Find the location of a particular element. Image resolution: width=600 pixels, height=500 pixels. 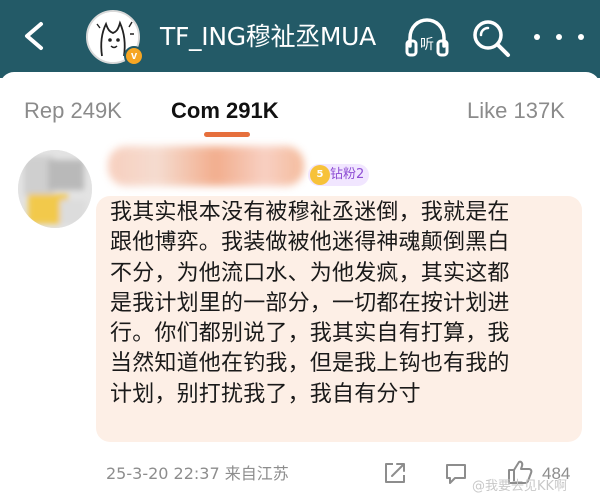

commenter-avatar is located at coordinates (55, 189).